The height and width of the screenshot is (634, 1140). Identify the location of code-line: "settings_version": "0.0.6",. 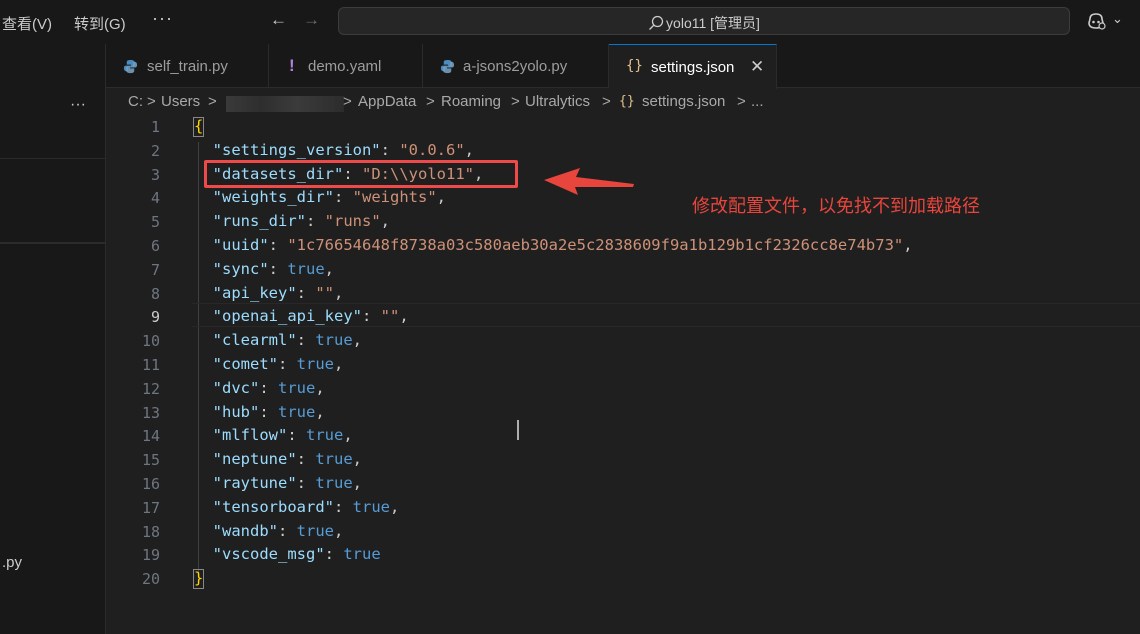
(334, 150).